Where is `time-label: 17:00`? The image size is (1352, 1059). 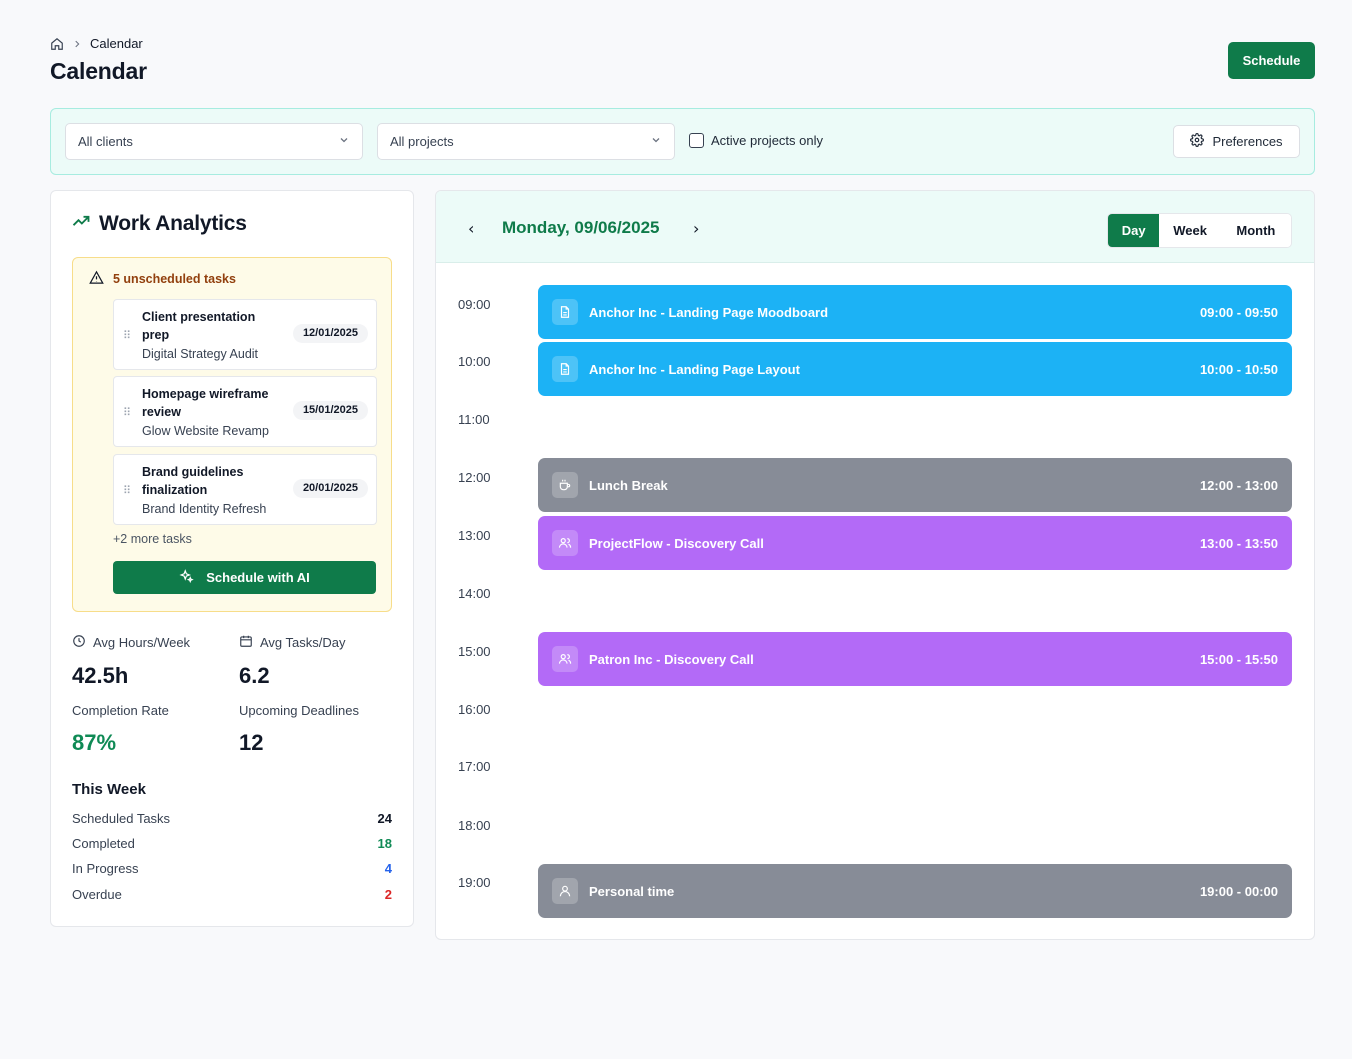
time-label: 17:00 is located at coordinates (474, 766).